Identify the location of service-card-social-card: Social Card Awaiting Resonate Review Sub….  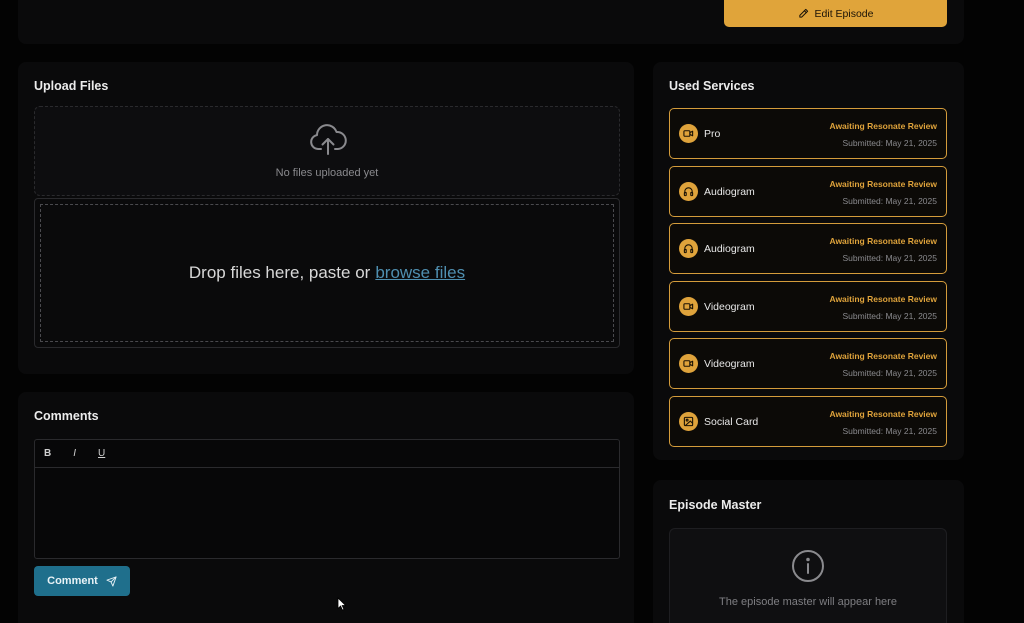
(808, 421).